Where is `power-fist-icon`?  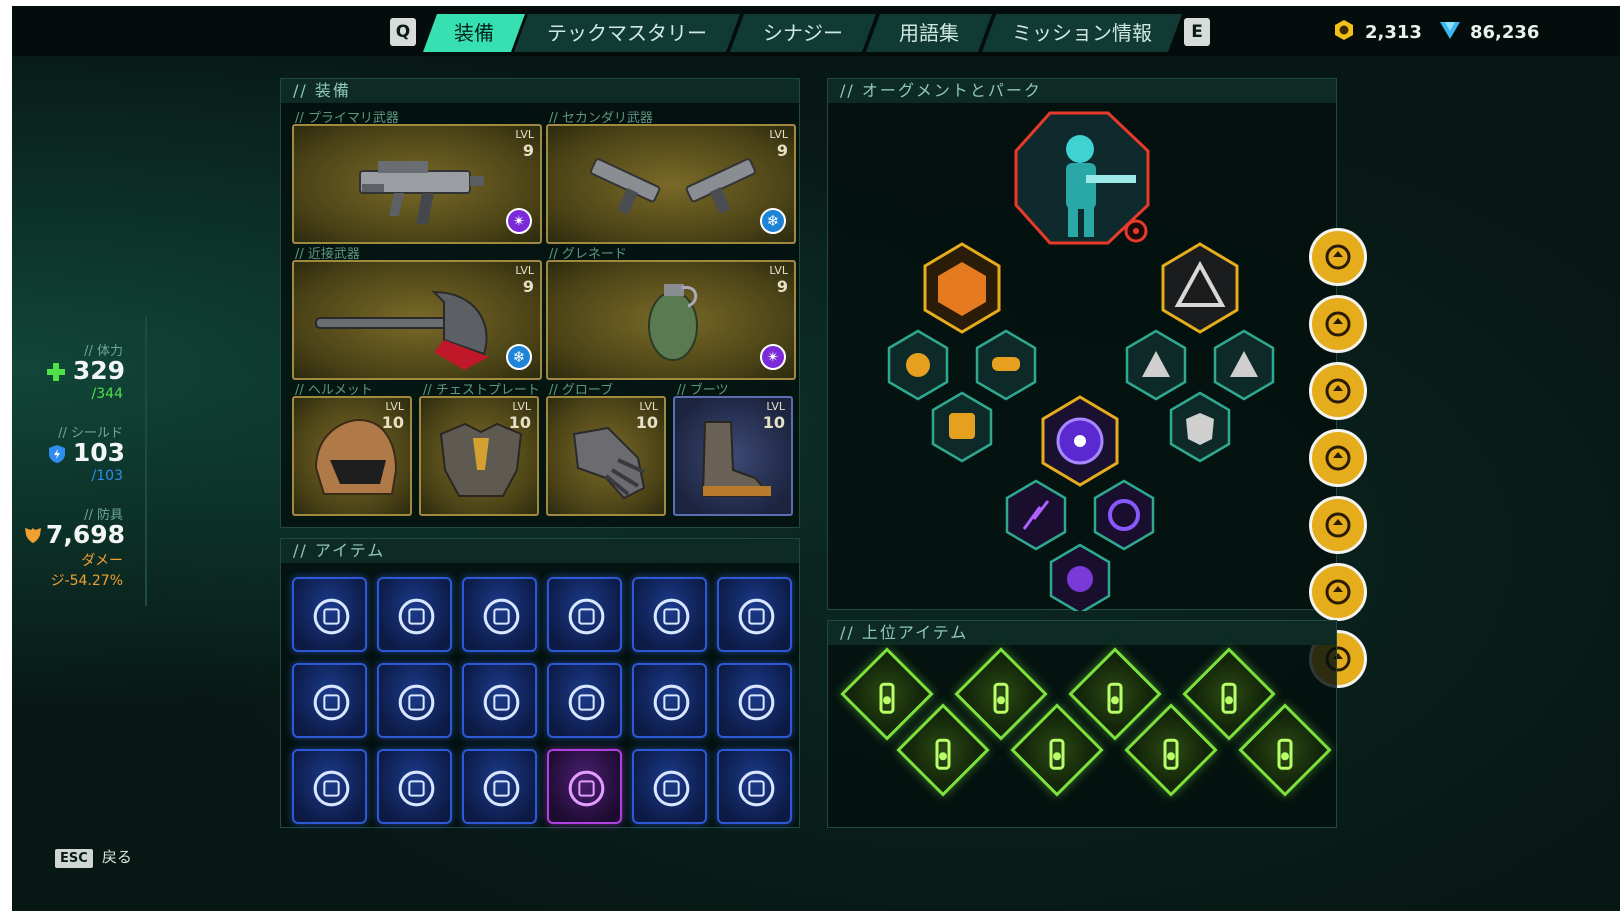
power-fist-icon is located at coordinates (1338, 391).